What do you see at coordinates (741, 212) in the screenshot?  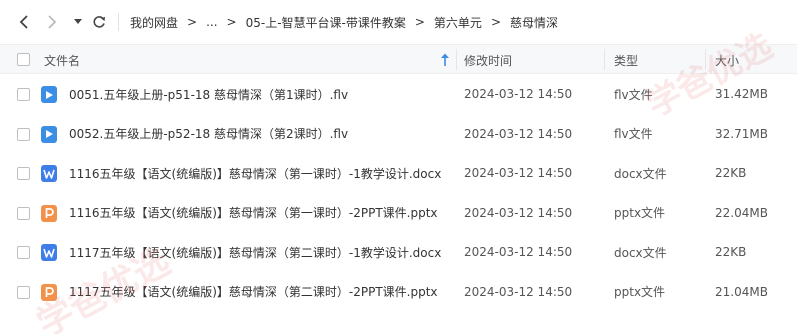 I see `file-size: 22.04MB` at bounding box center [741, 212].